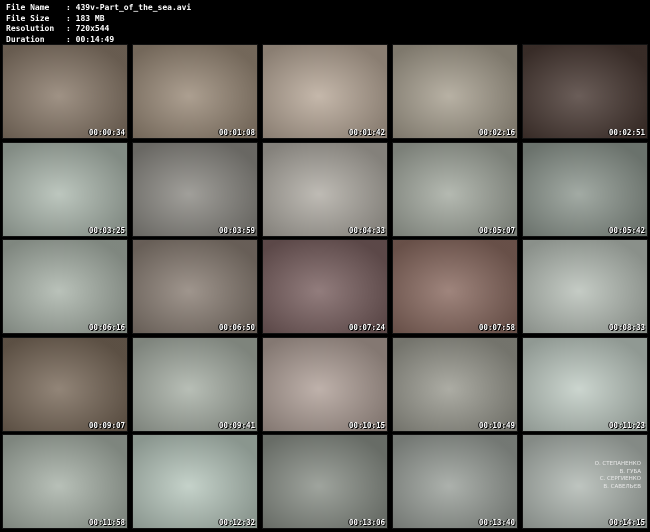  What do you see at coordinates (236, 230) in the screenshot?
I see `thumbnail-timestamp: 00:03:59` at bounding box center [236, 230].